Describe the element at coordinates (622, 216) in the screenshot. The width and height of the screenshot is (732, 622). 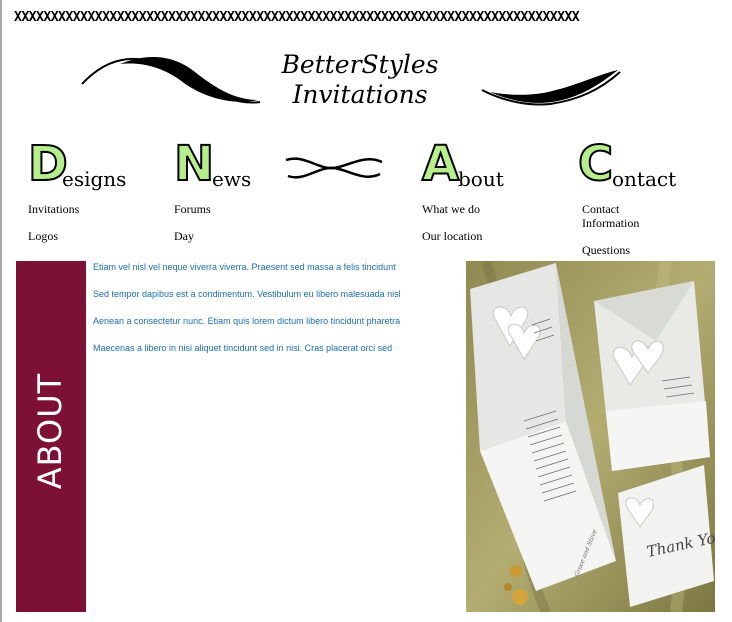
I see `nav-link-contact-information: Contact Information` at that location.